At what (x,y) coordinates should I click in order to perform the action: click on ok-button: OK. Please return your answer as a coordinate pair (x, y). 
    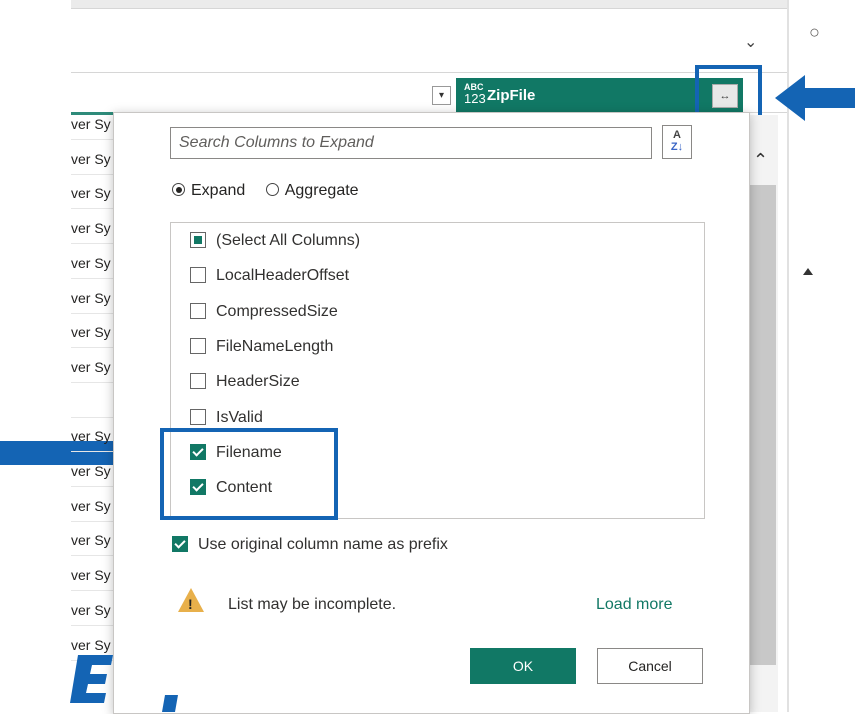
    Looking at the image, I should click on (523, 666).